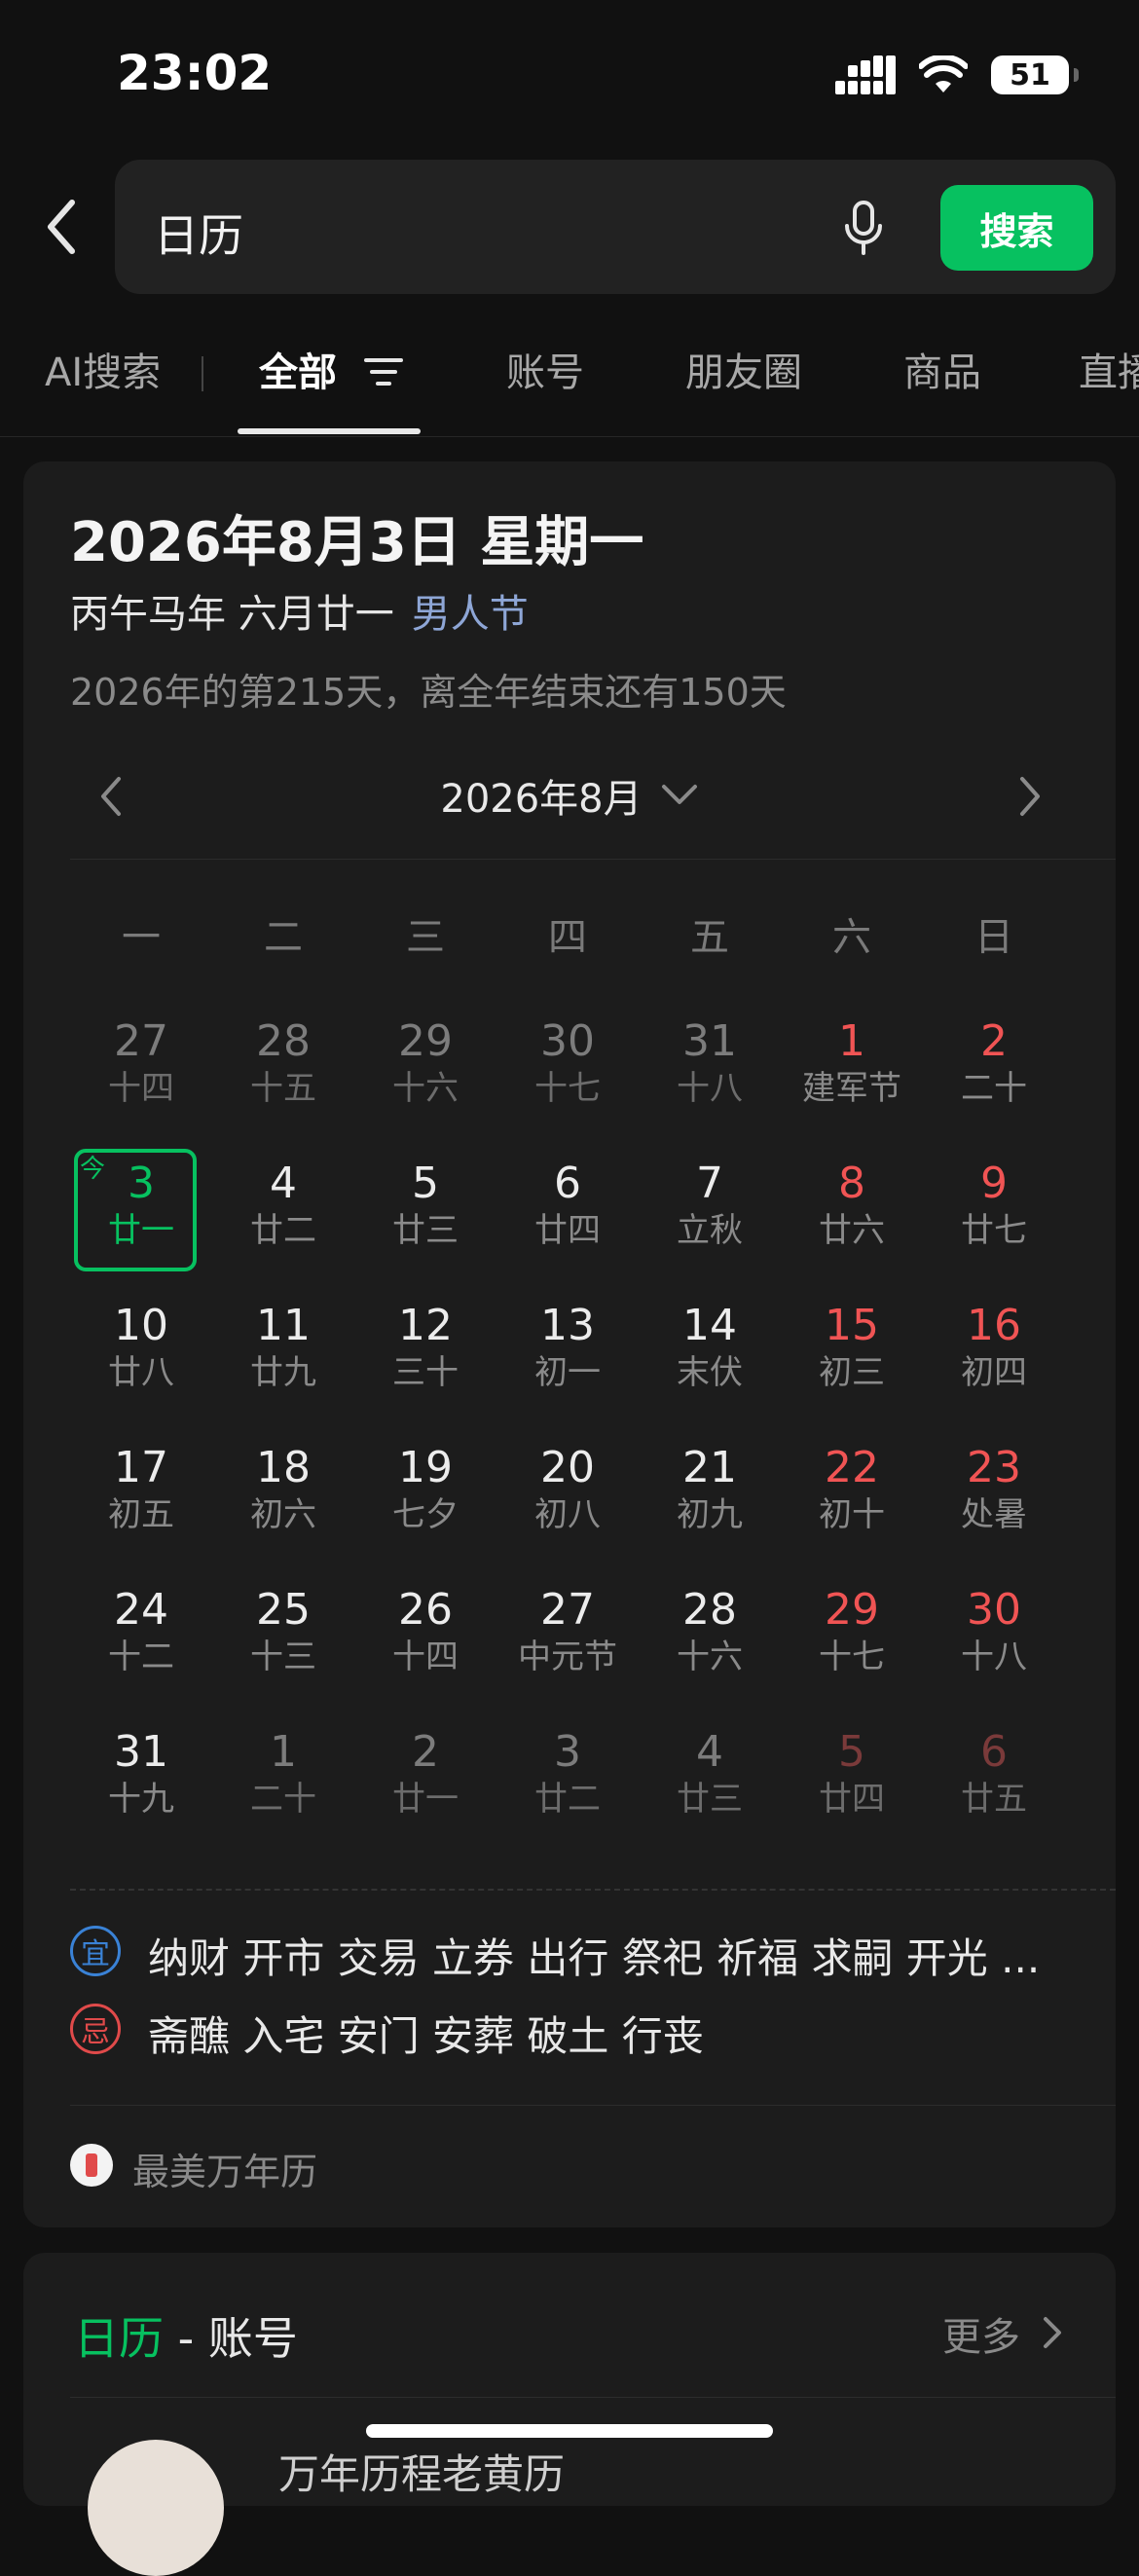 The height and width of the screenshot is (2576, 1139). Describe the element at coordinates (141, 1500) in the screenshot. I see `calendar-day: 17 初五` at that location.